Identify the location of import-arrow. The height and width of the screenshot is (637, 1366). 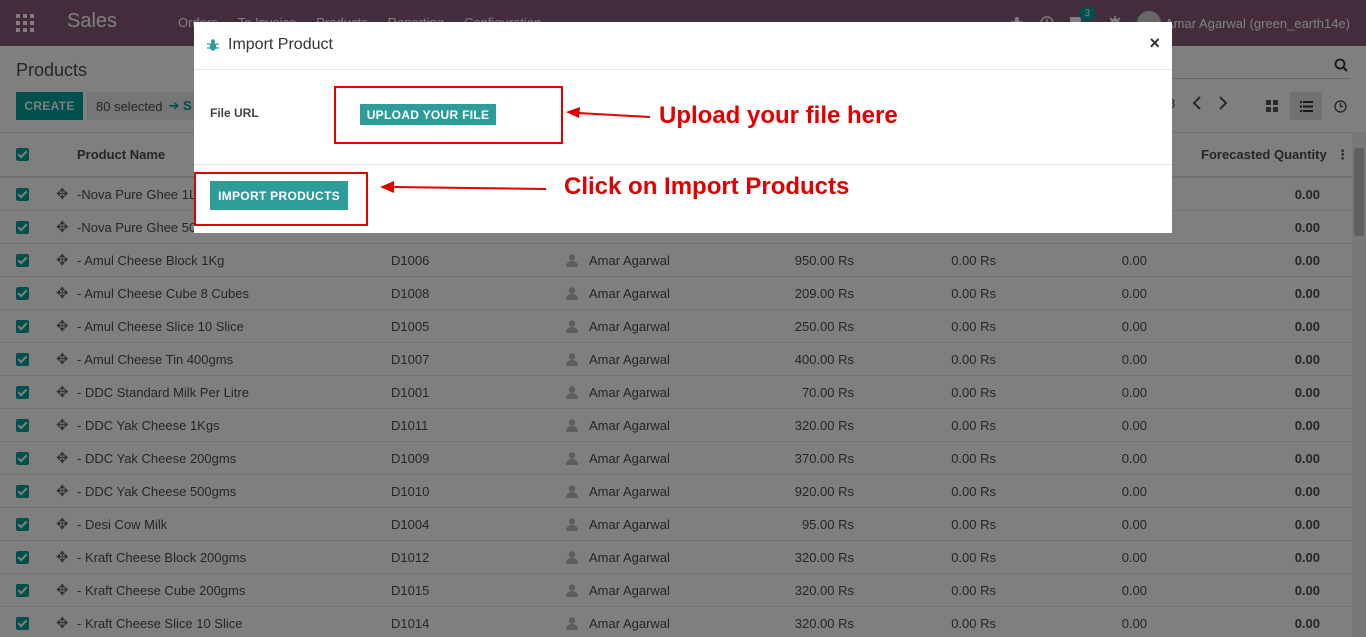
(463, 187).